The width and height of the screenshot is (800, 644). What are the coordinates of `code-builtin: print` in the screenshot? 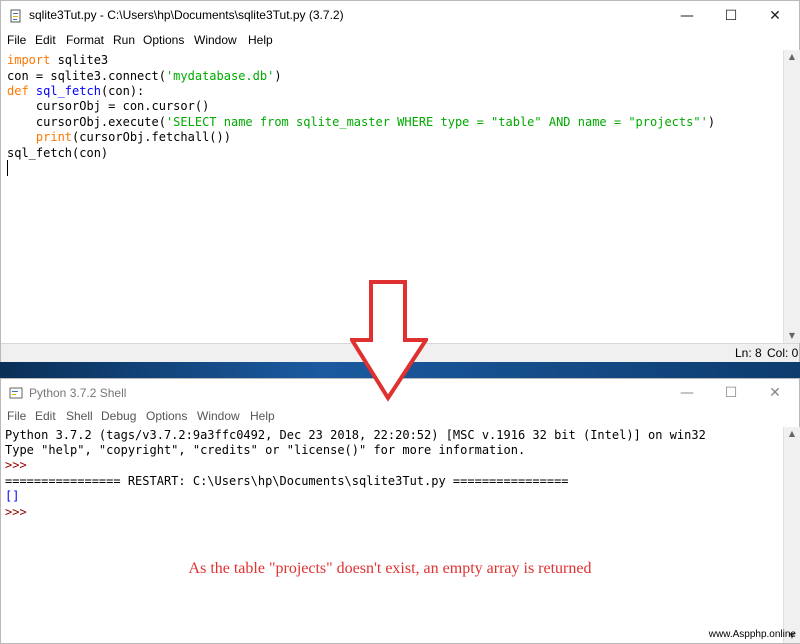 It's located at (54, 137).